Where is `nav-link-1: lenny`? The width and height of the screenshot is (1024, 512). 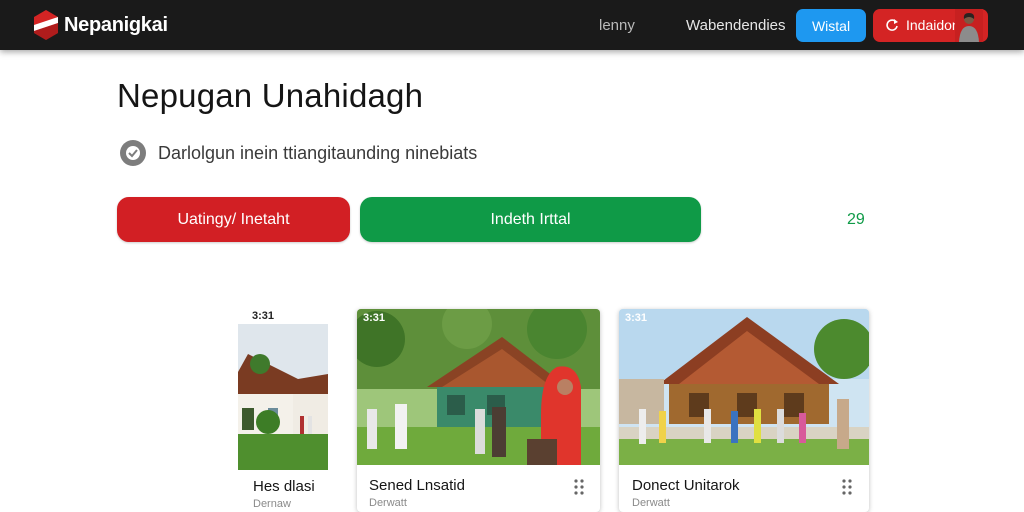
nav-link-1: lenny is located at coordinates (617, 25).